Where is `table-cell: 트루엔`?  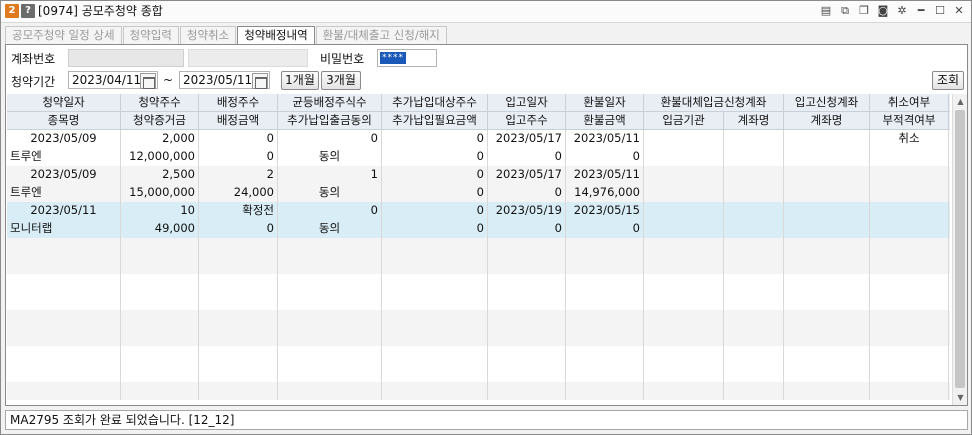 table-cell: 트루엔 is located at coordinates (64, 193).